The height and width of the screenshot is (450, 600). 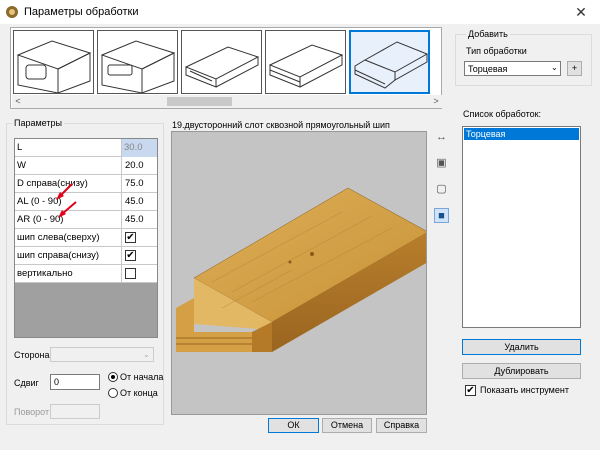 I want to click on delete-button: Удалить, so click(x=521, y=347).